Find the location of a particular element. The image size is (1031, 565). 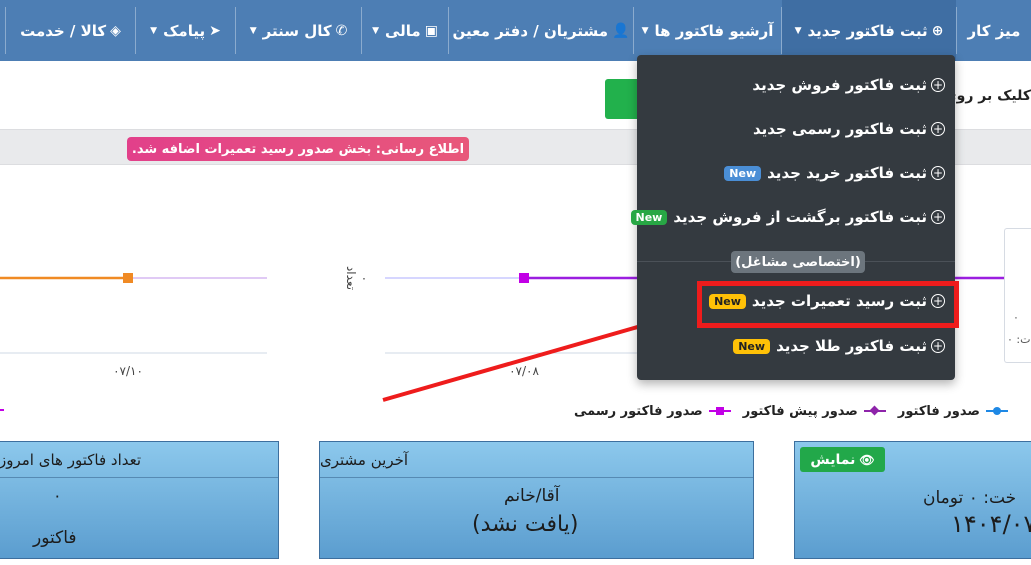

dd-item-label: ثبت فاکتور خرید جدید is located at coordinates (847, 173).